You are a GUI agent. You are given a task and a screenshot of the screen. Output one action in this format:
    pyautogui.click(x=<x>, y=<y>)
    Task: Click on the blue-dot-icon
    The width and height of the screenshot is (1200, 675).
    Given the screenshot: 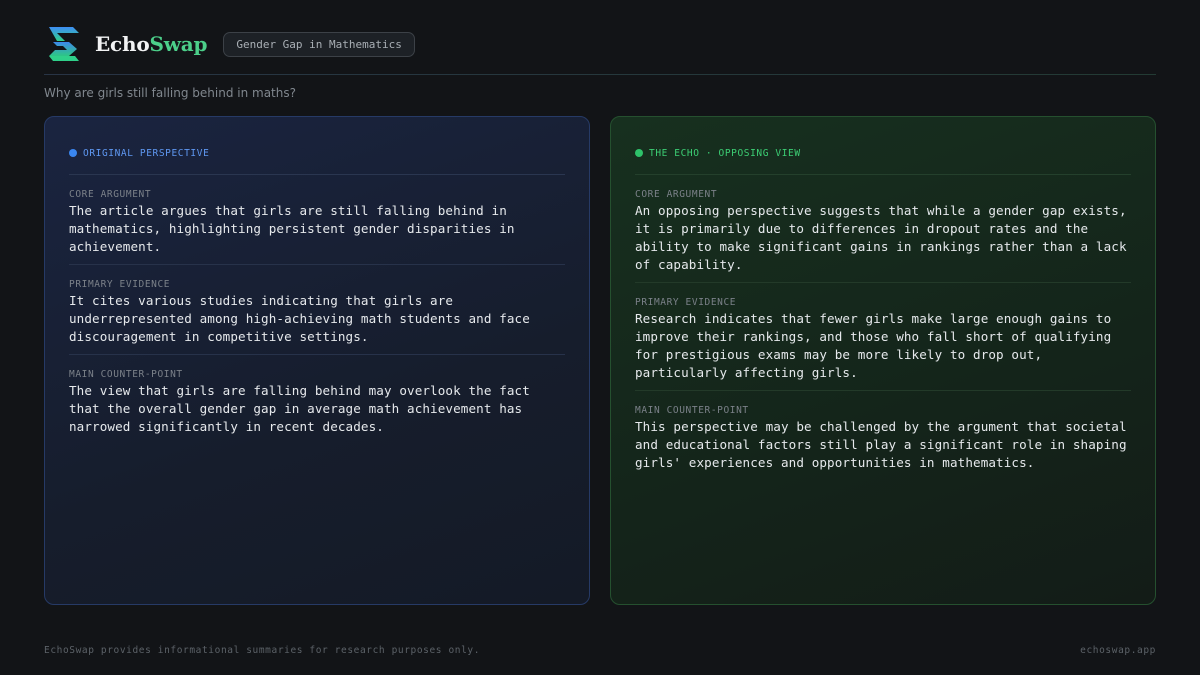 What is the action you would take?
    pyautogui.click(x=73, y=153)
    